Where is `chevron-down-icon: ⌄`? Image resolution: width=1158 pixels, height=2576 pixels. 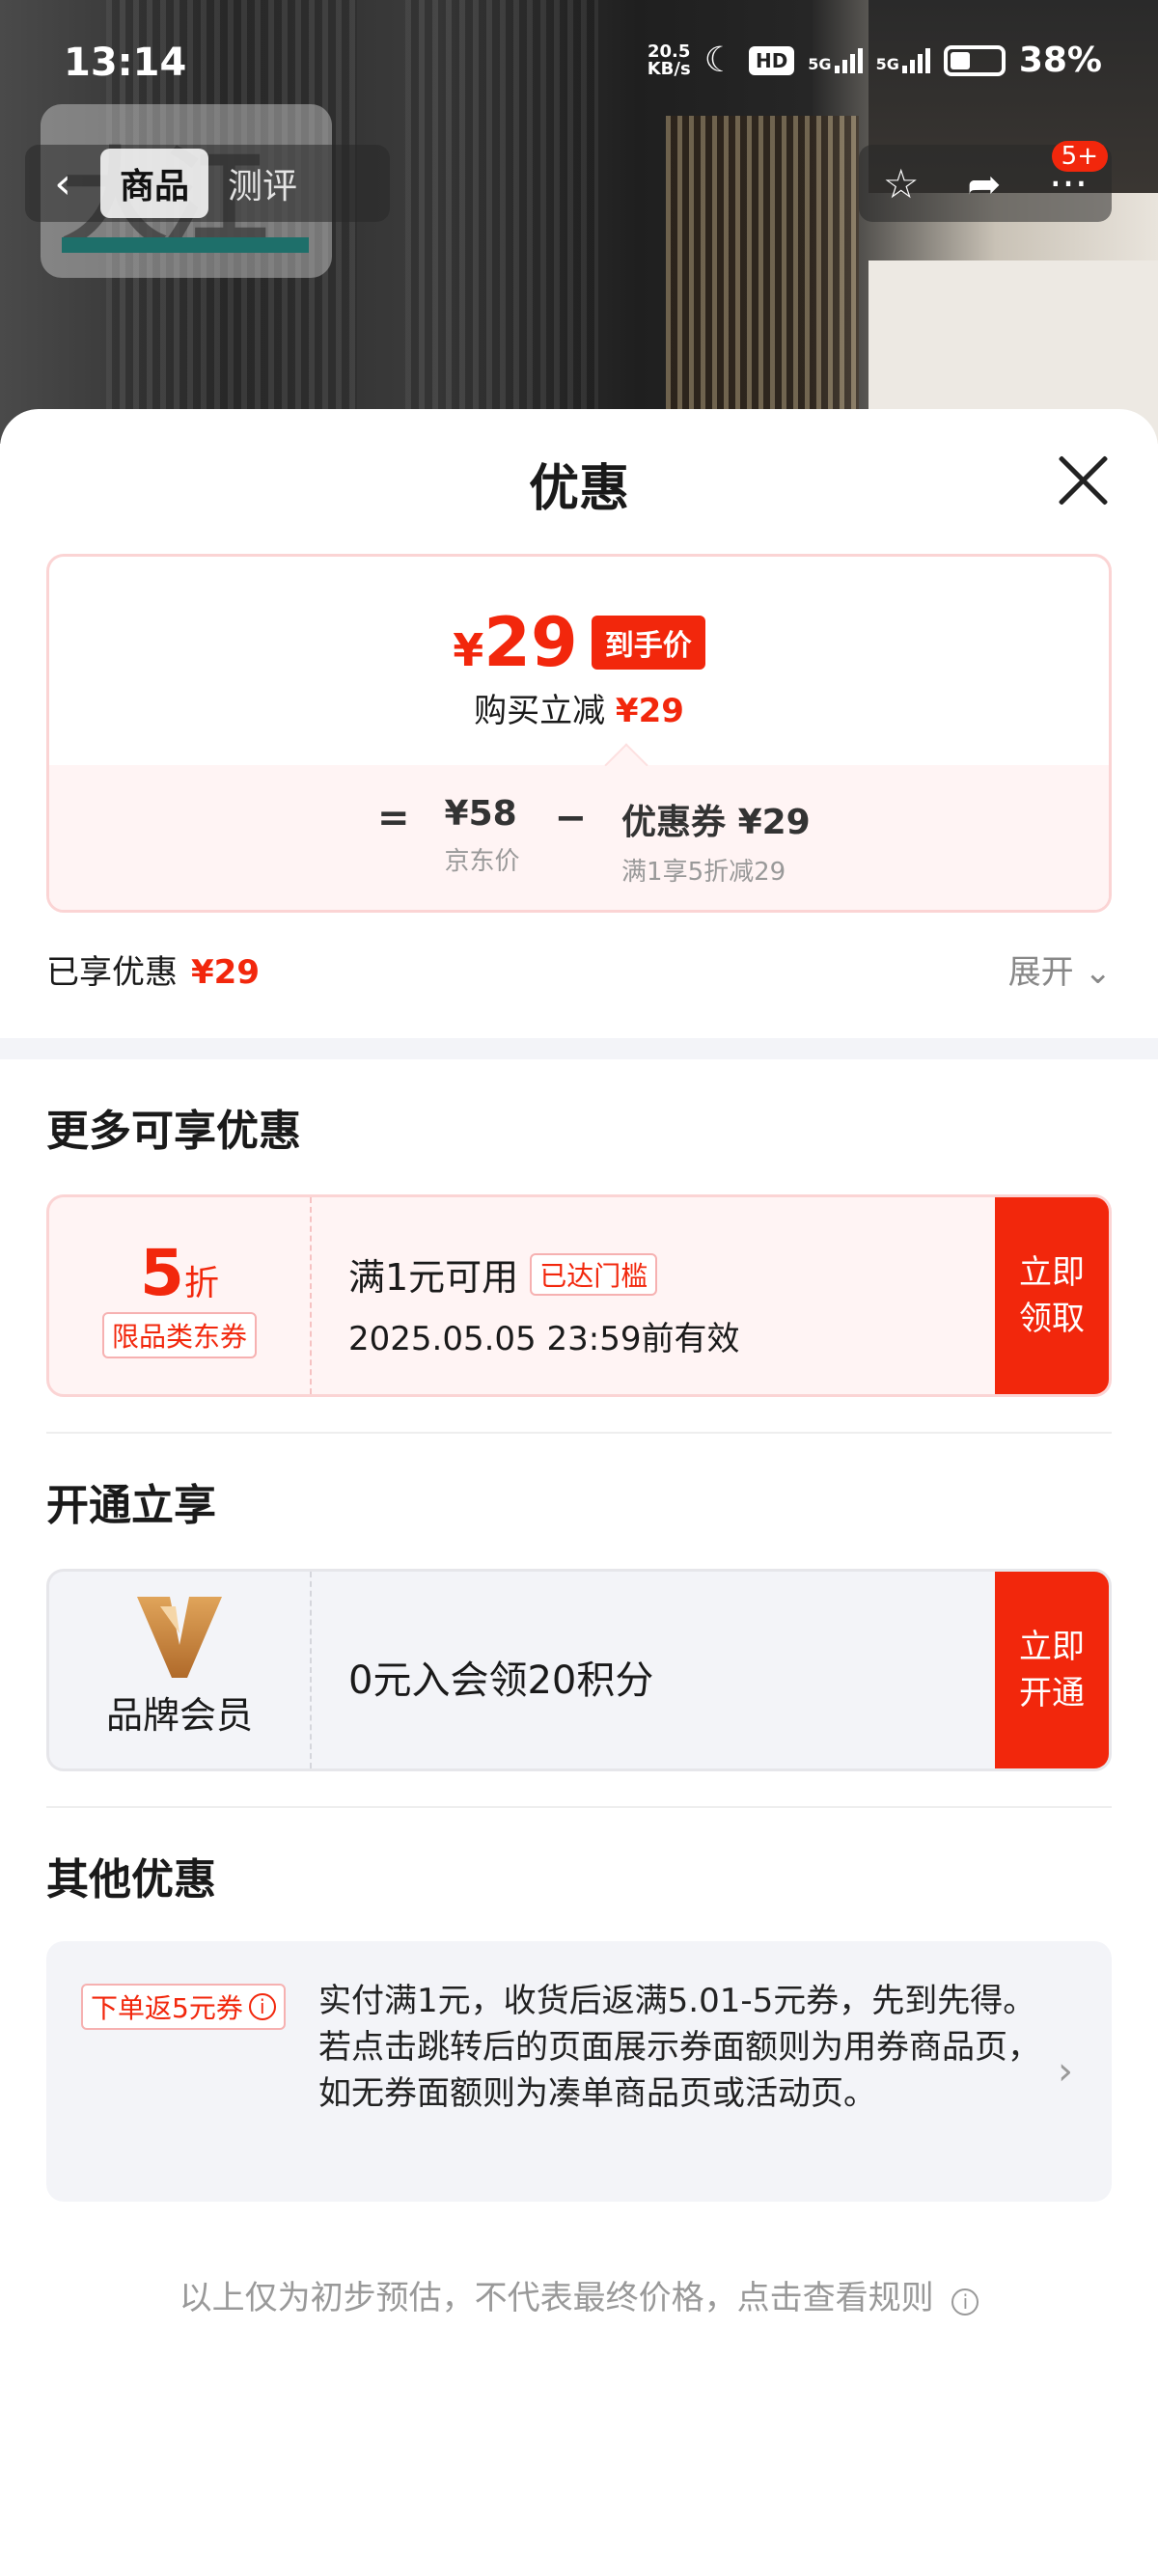 chevron-down-icon: ⌄ is located at coordinates (1098, 973).